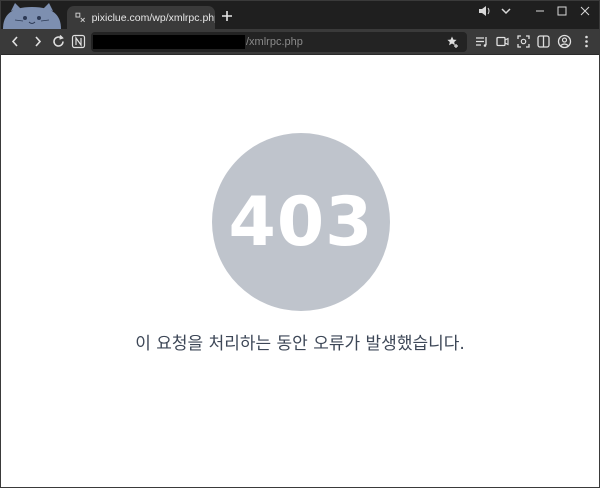 The height and width of the screenshot is (488, 600). What do you see at coordinates (586, 41) in the screenshot?
I see `more-vertical-icon` at bounding box center [586, 41].